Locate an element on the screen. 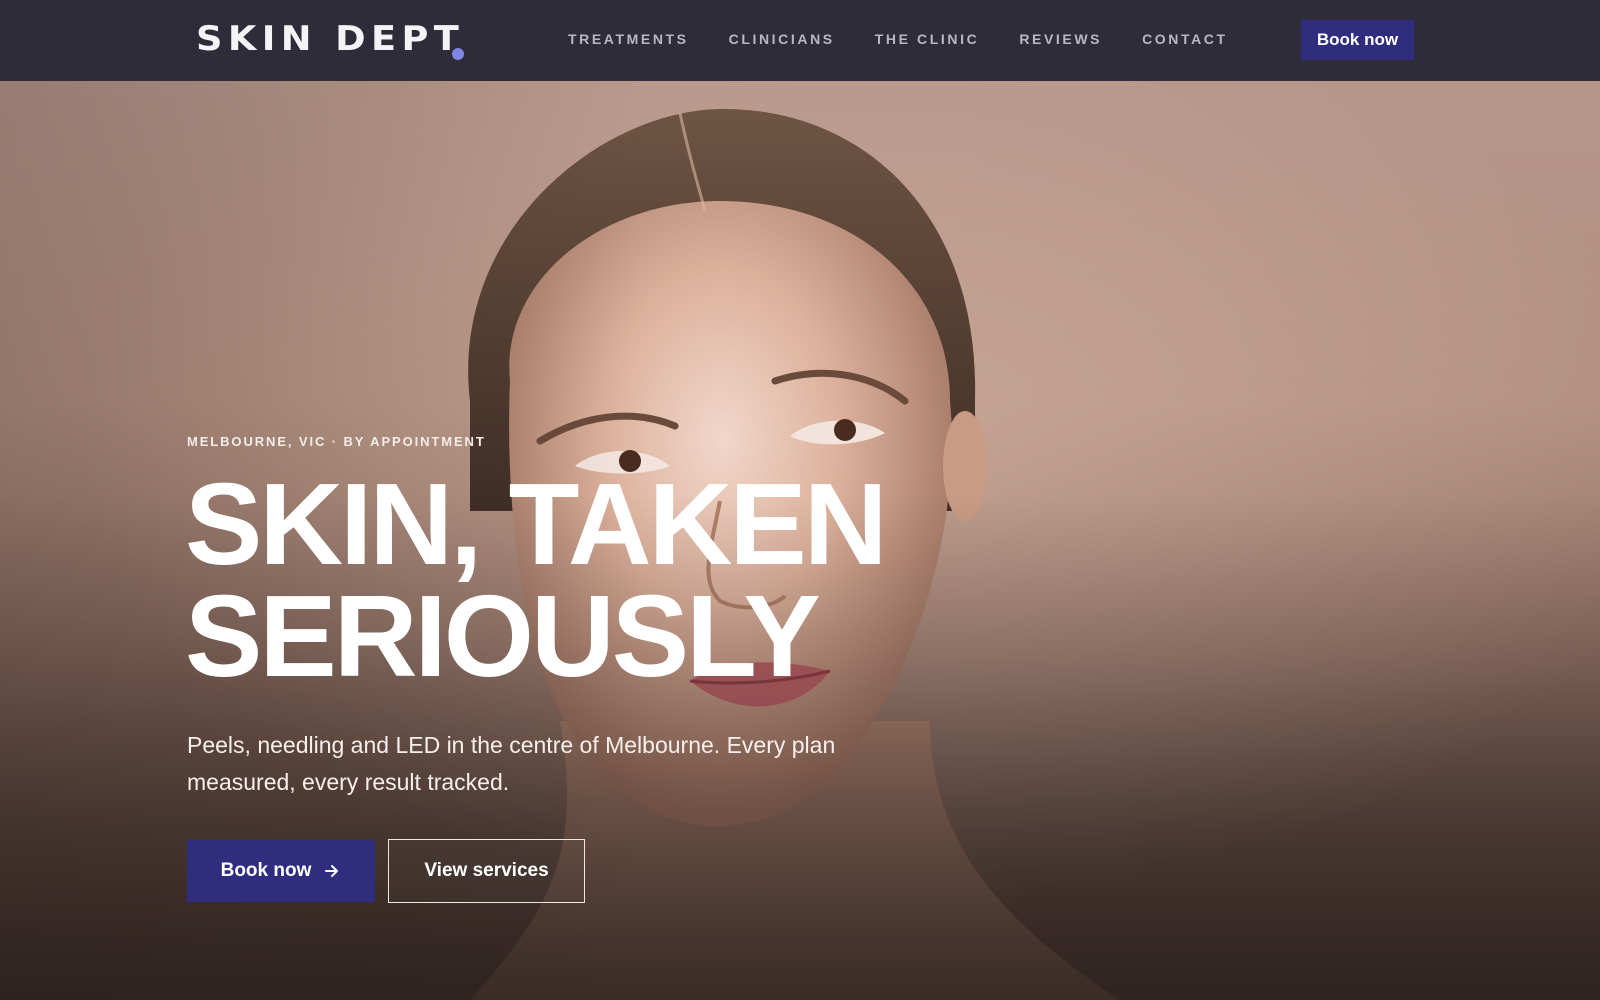  brand-name: SKIN DEPT is located at coordinates (330, 39).